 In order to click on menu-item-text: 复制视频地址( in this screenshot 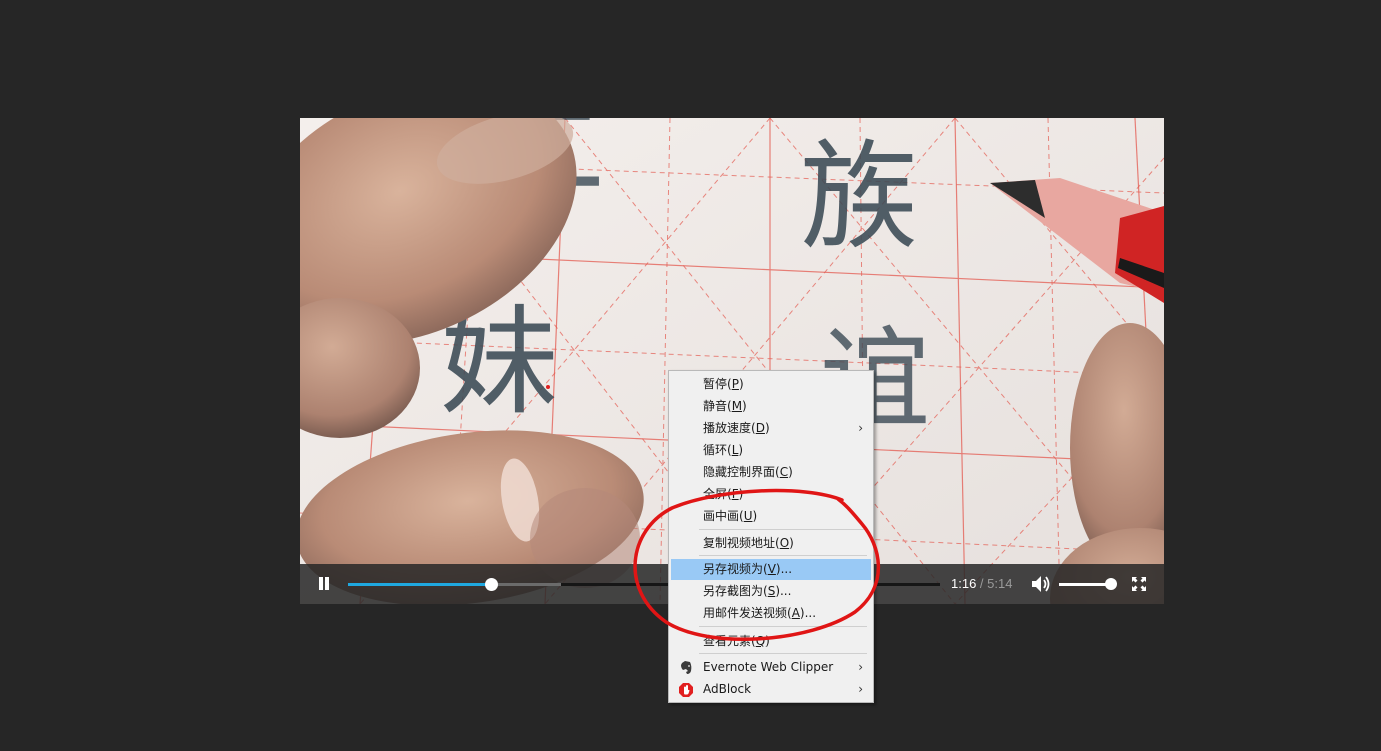, I will do `click(741, 543)`.